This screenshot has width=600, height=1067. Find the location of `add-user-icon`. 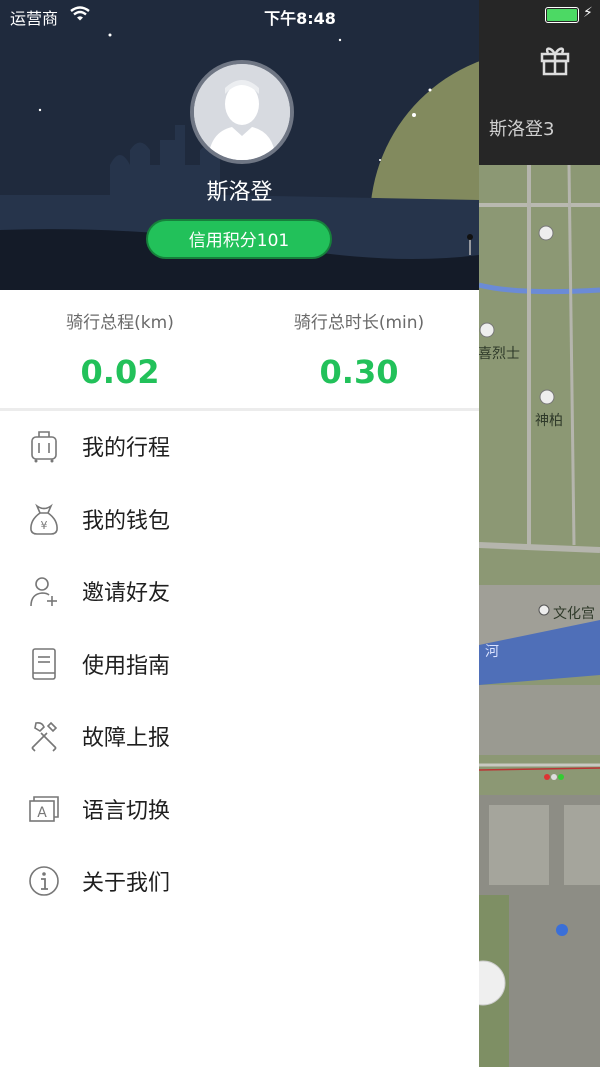

add-user-icon is located at coordinates (44, 591).